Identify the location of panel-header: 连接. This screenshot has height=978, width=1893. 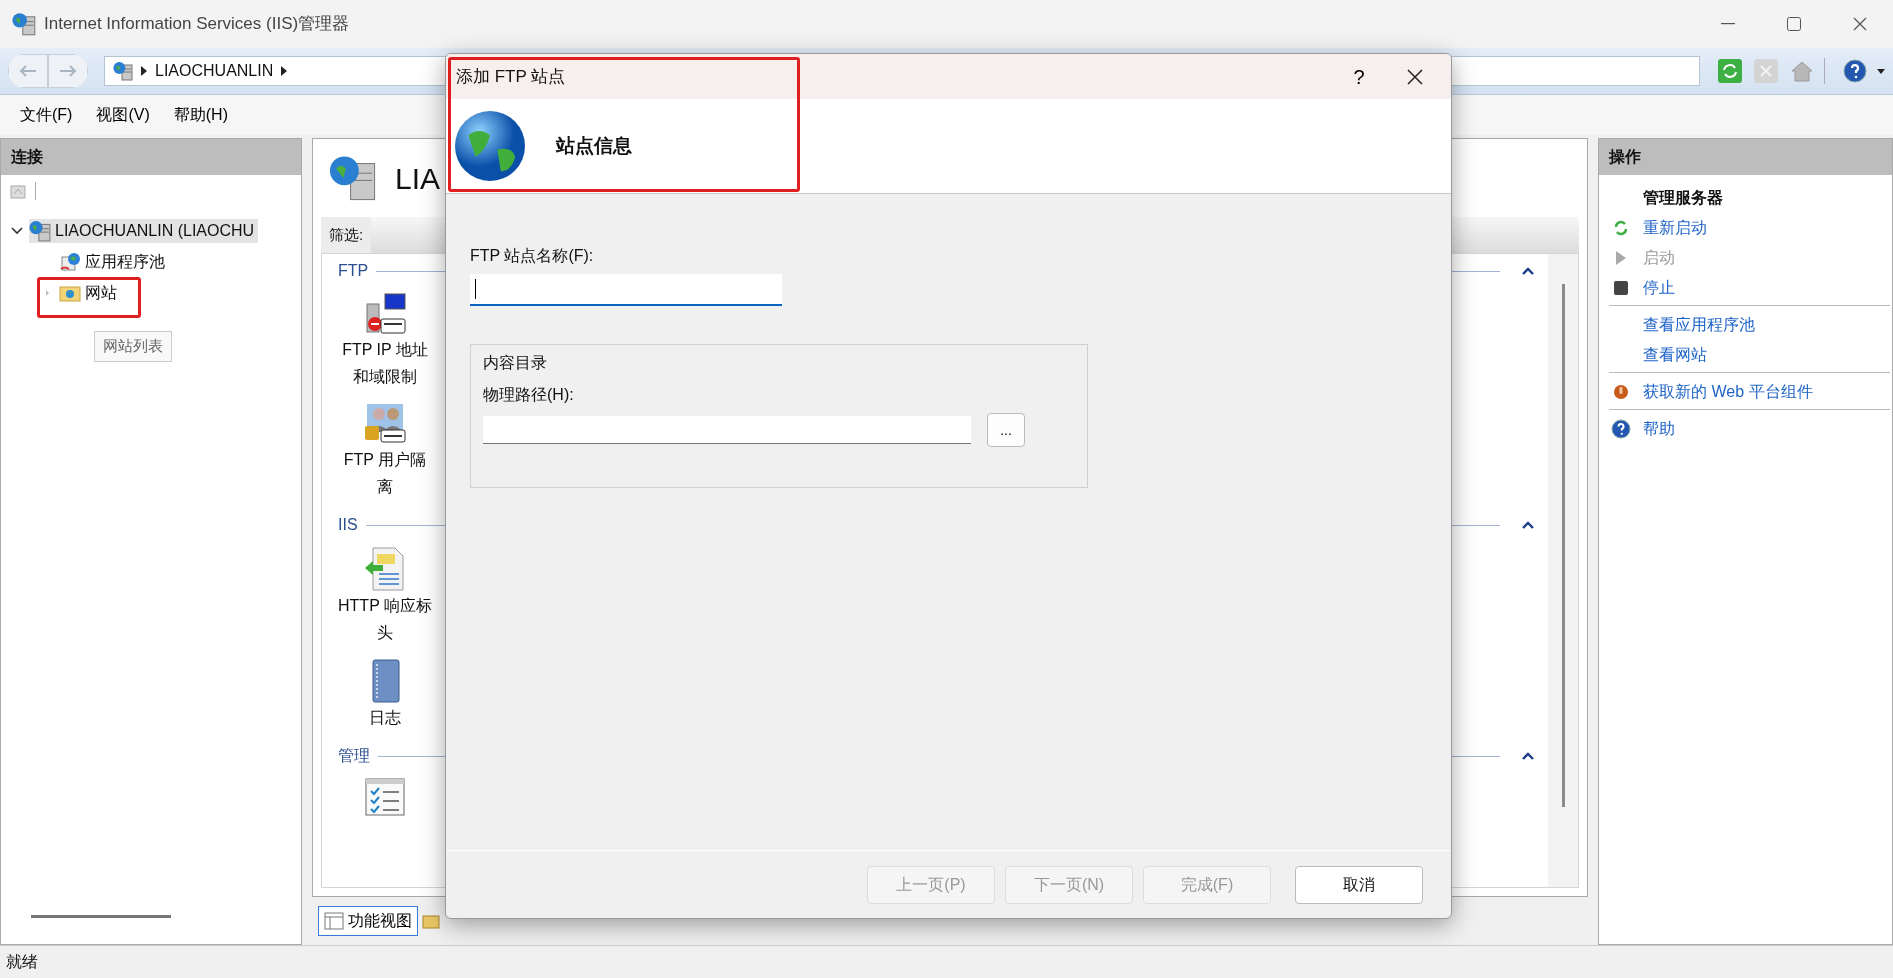
(151, 157).